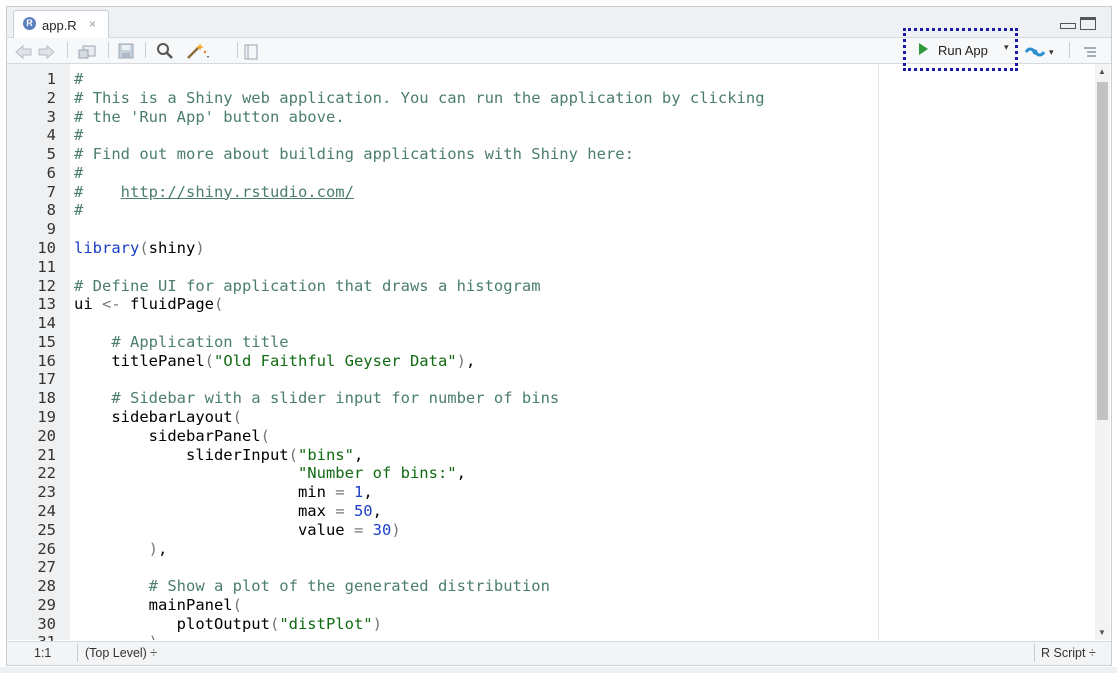 The image size is (1117, 673). I want to click on publish-icon, so click(1035, 52).